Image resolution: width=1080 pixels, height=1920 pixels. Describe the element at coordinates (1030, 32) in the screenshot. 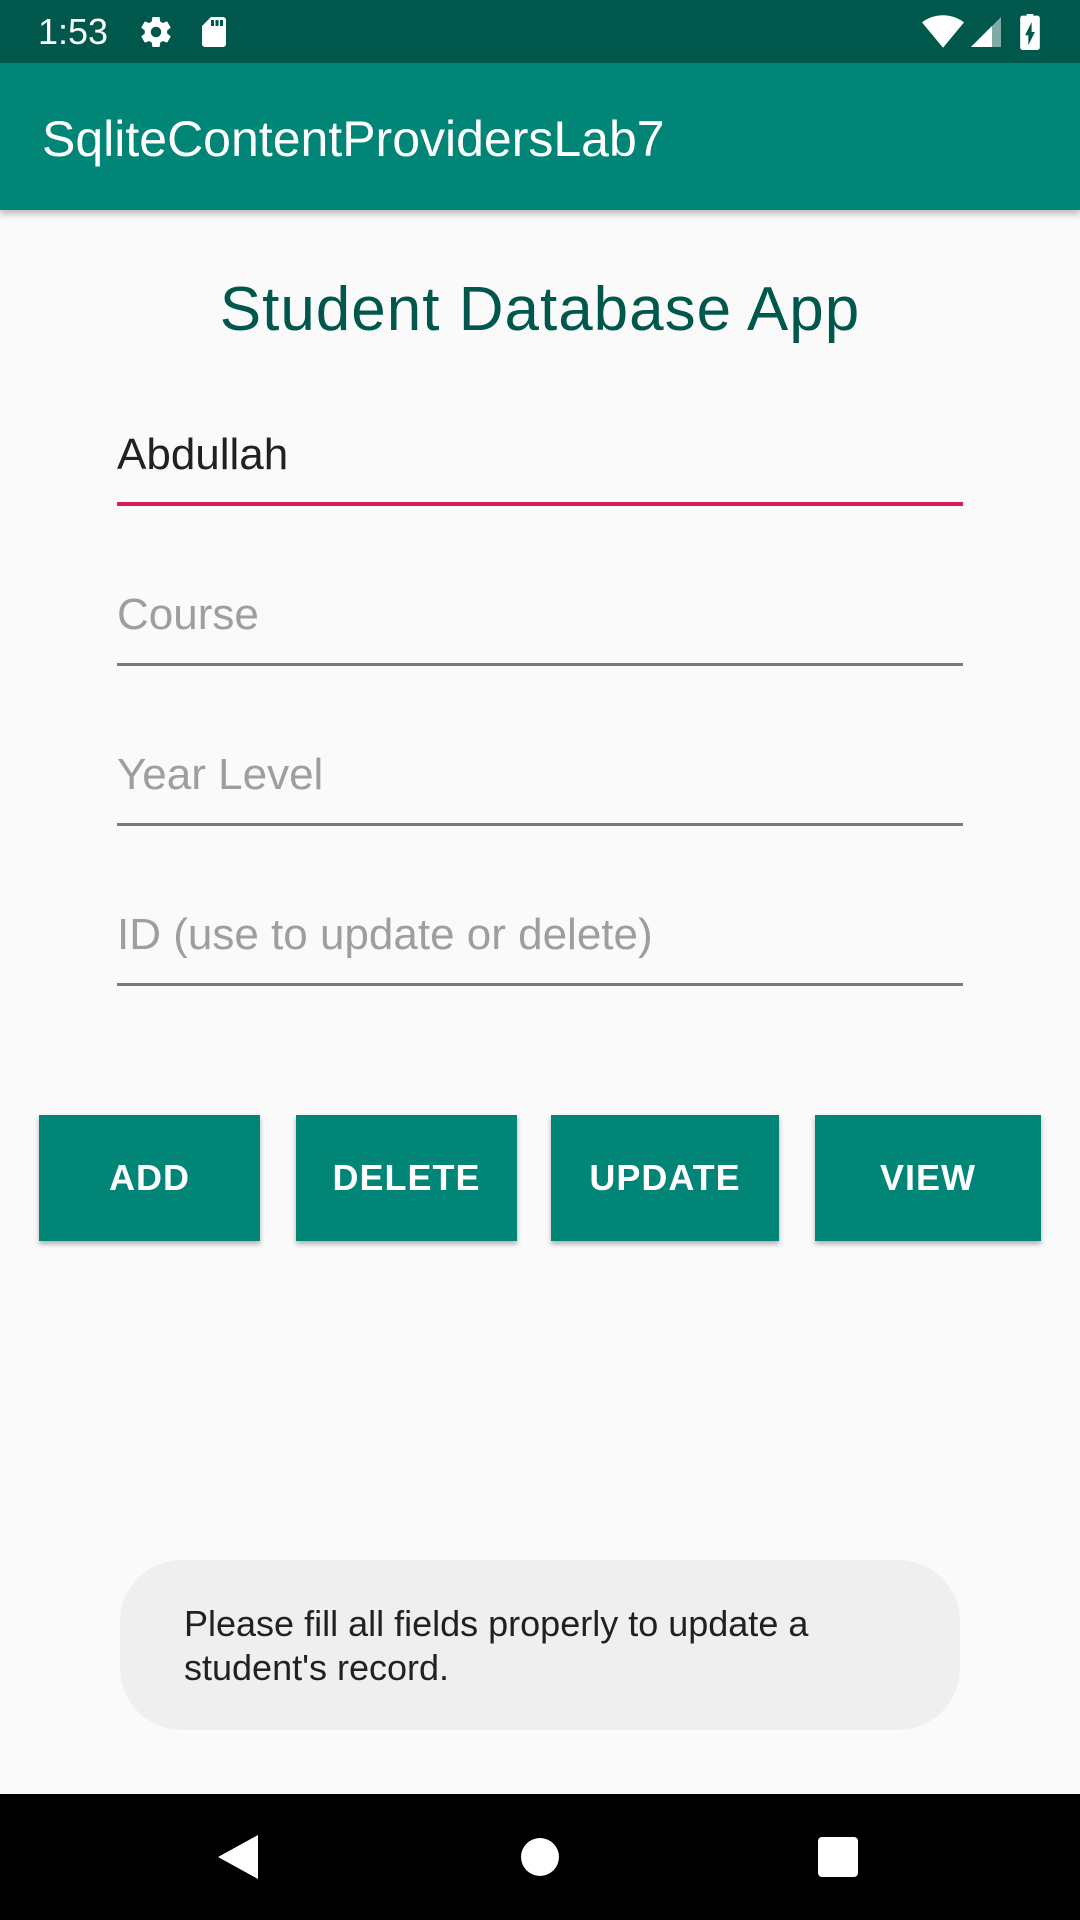

I see `battery-charging-icon` at that location.